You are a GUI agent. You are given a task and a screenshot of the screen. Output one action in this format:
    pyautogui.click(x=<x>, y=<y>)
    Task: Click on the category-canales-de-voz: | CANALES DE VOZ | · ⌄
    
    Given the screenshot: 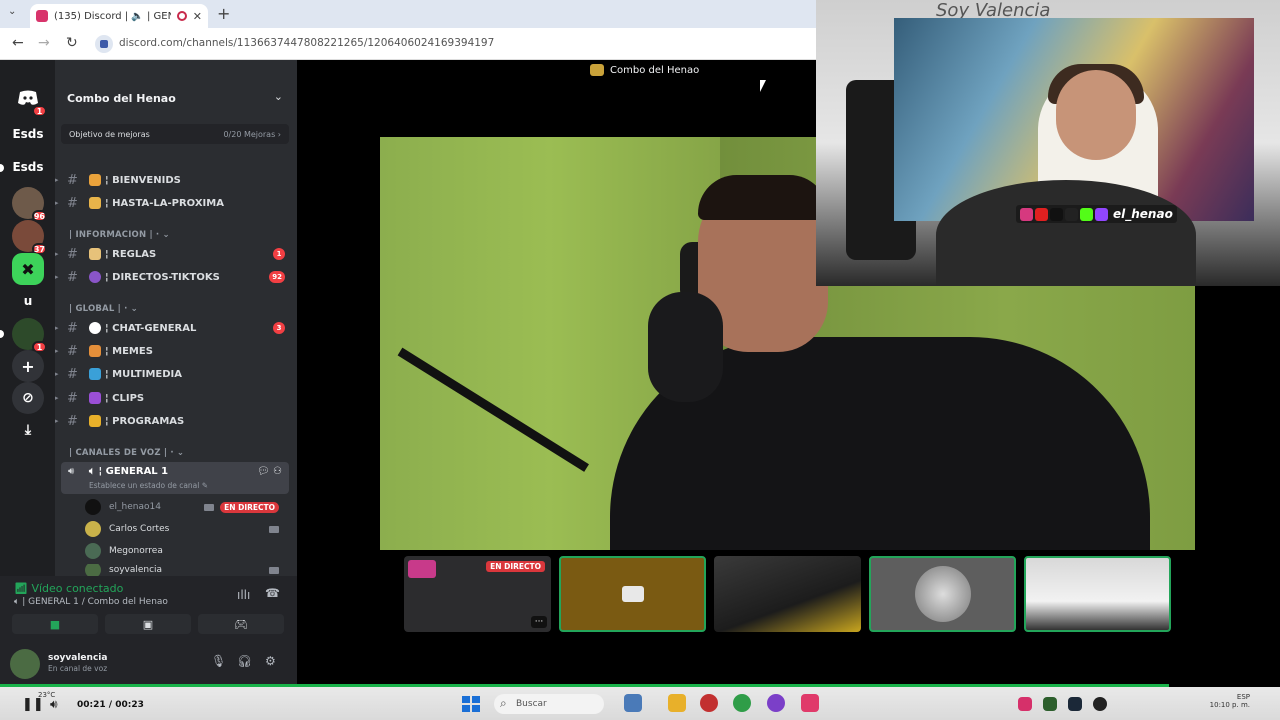 What is the action you would take?
    pyautogui.click(x=126, y=453)
    